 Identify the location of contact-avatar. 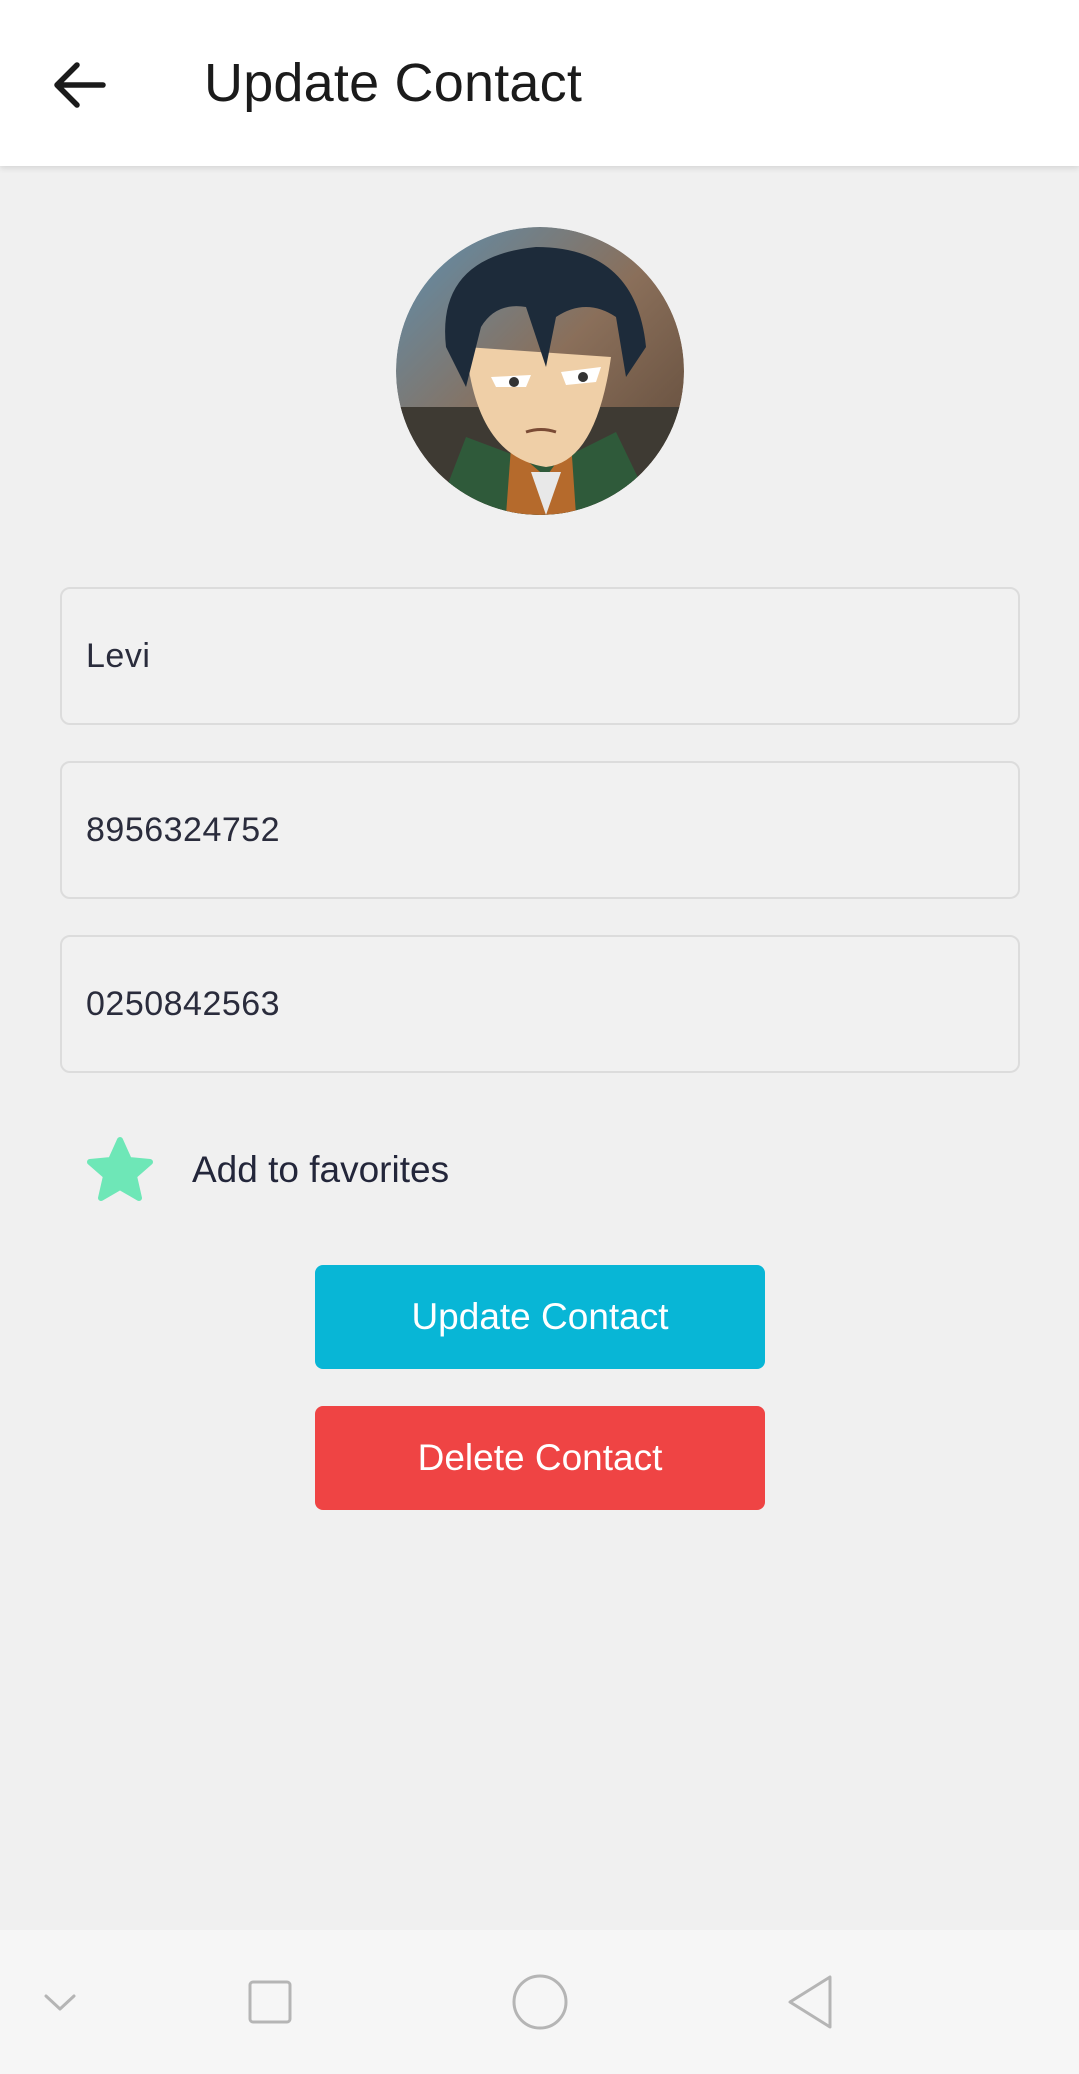
(540, 371).